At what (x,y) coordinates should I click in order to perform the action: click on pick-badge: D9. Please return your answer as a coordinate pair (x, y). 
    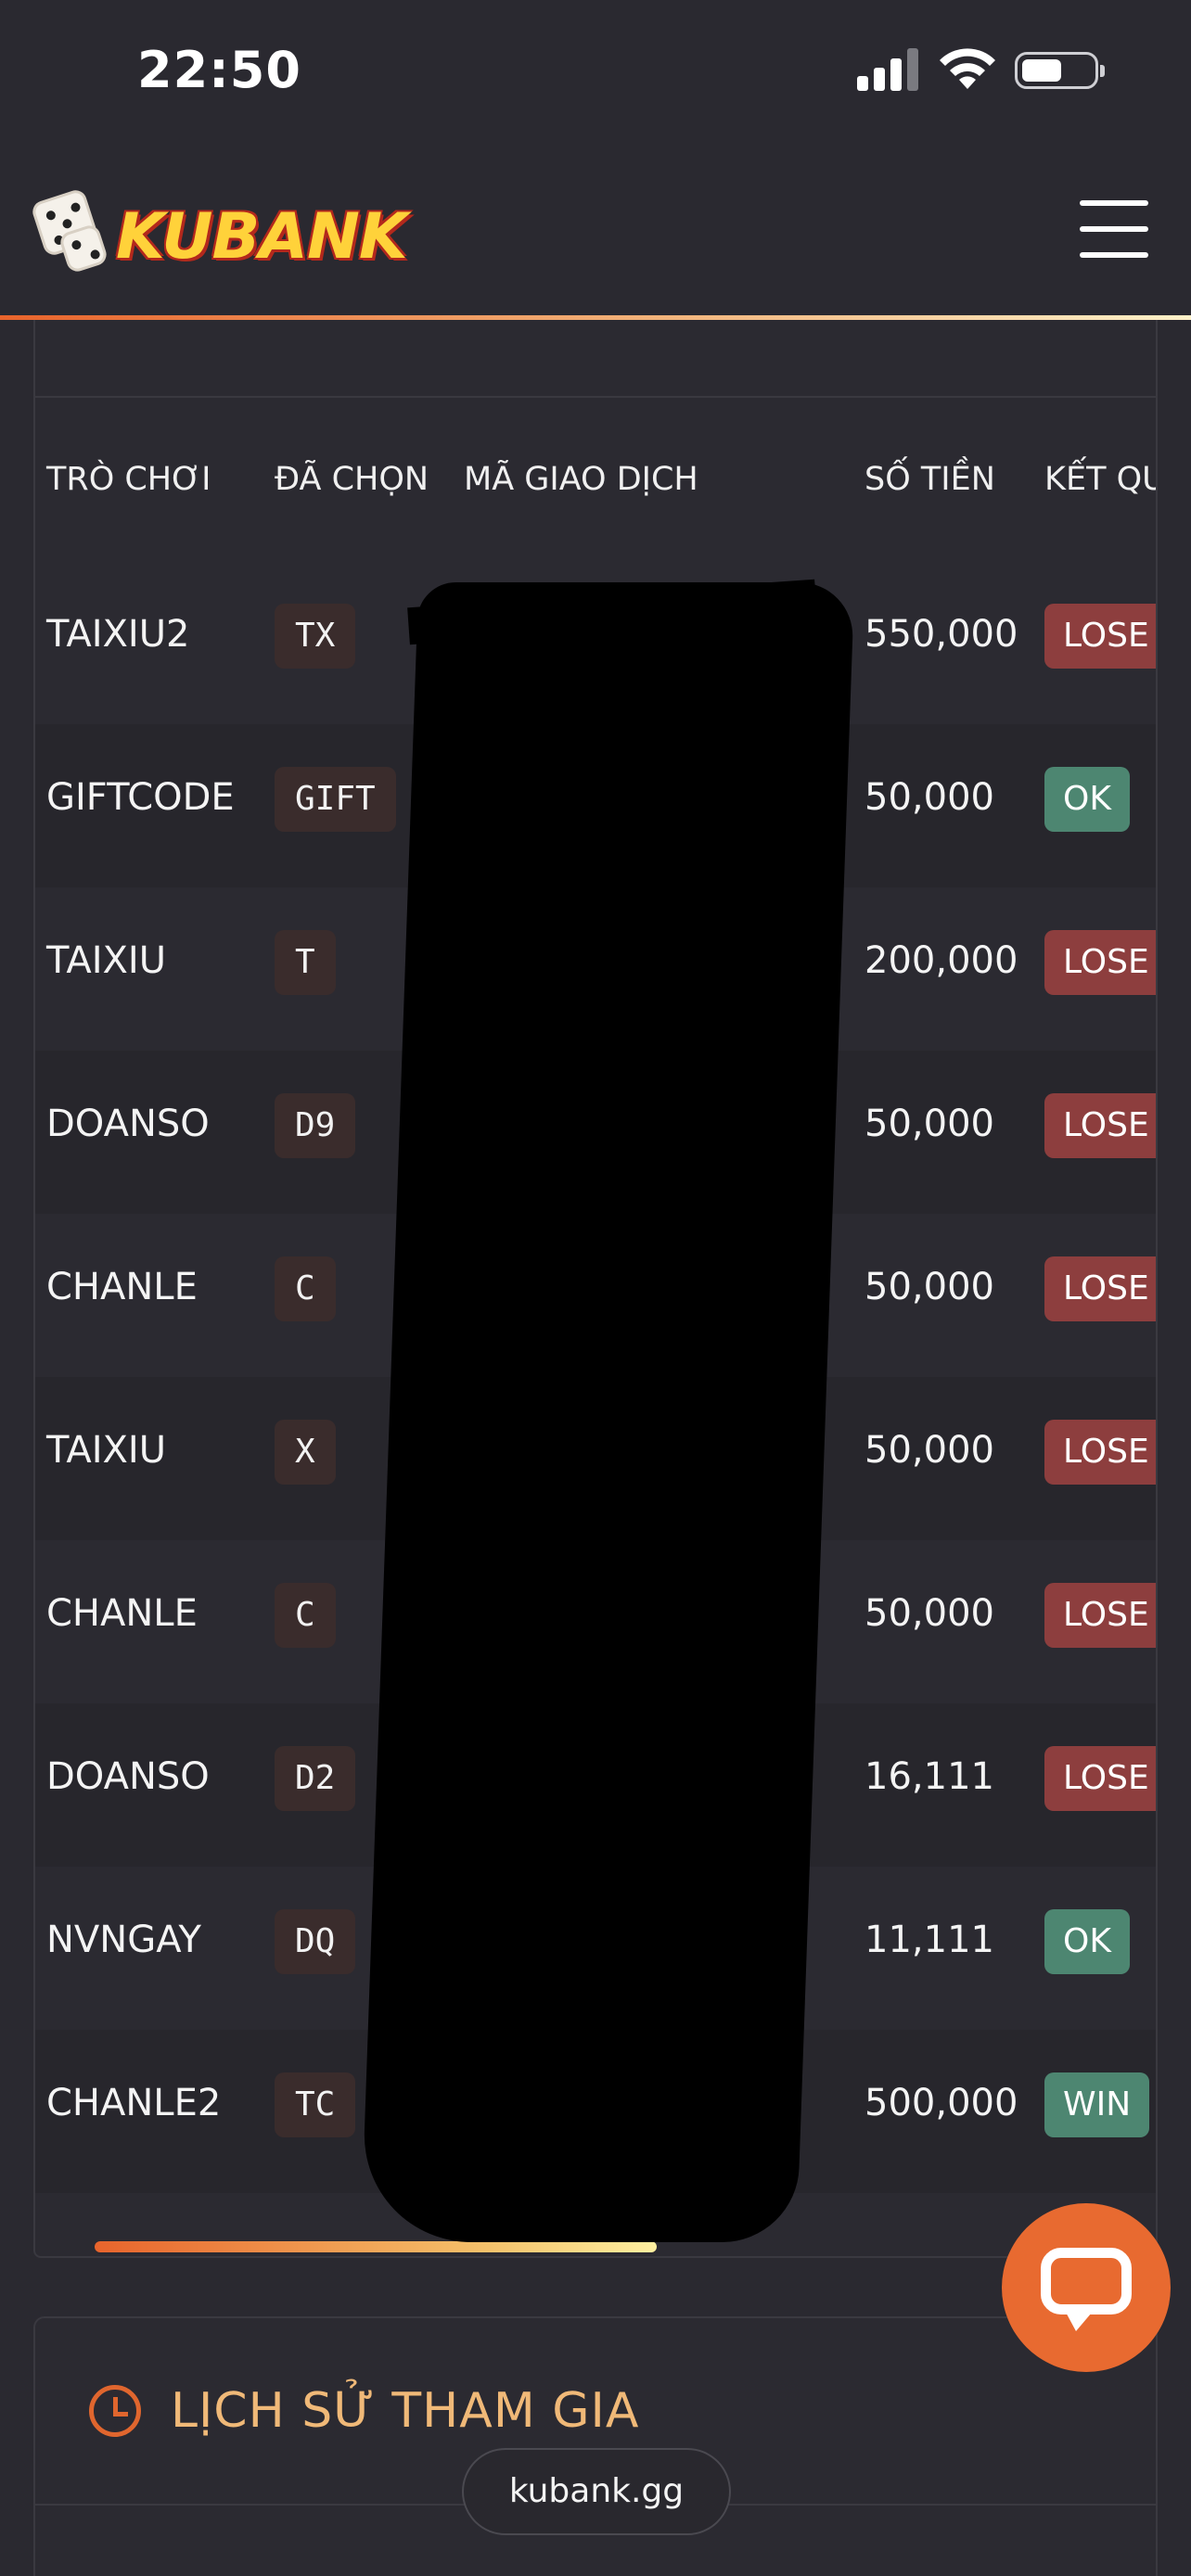
    Looking at the image, I should click on (315, 1125).